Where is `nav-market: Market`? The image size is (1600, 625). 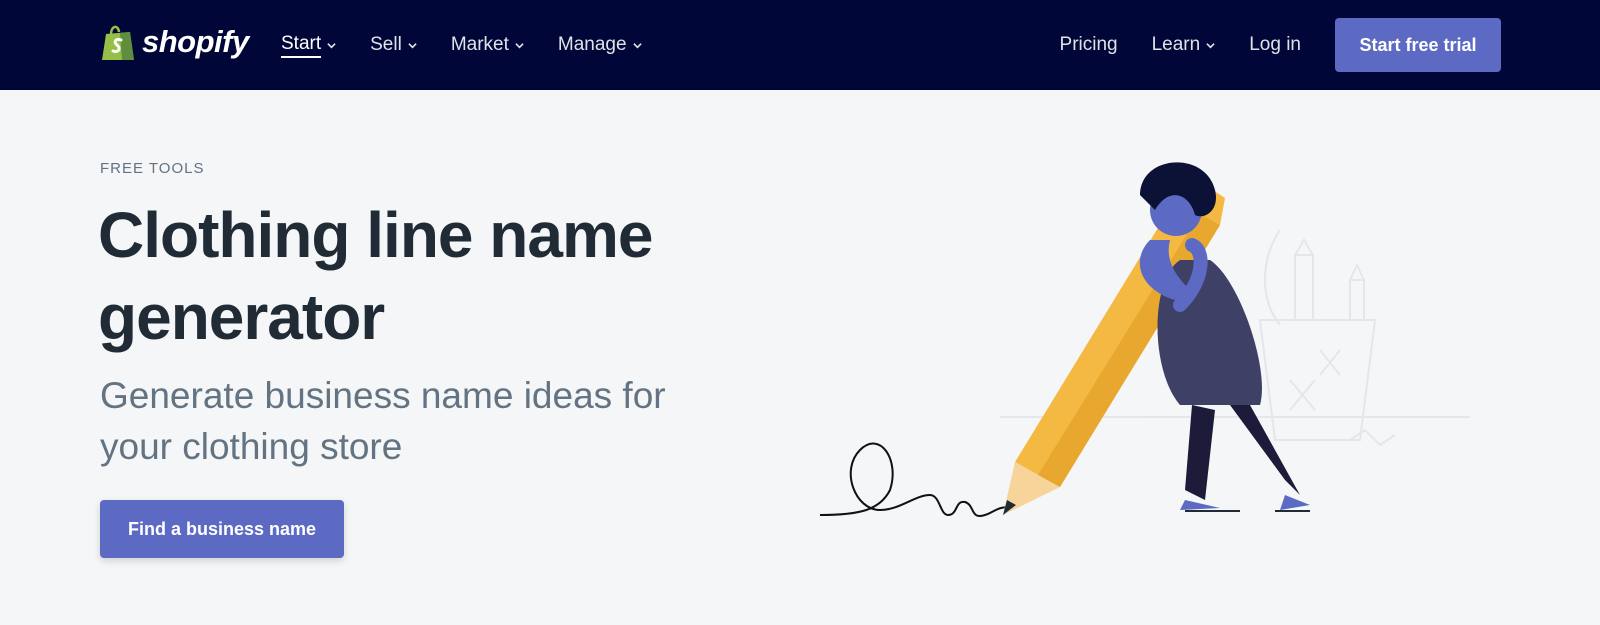
nav-market: Market is located at coordinates (487, 45).